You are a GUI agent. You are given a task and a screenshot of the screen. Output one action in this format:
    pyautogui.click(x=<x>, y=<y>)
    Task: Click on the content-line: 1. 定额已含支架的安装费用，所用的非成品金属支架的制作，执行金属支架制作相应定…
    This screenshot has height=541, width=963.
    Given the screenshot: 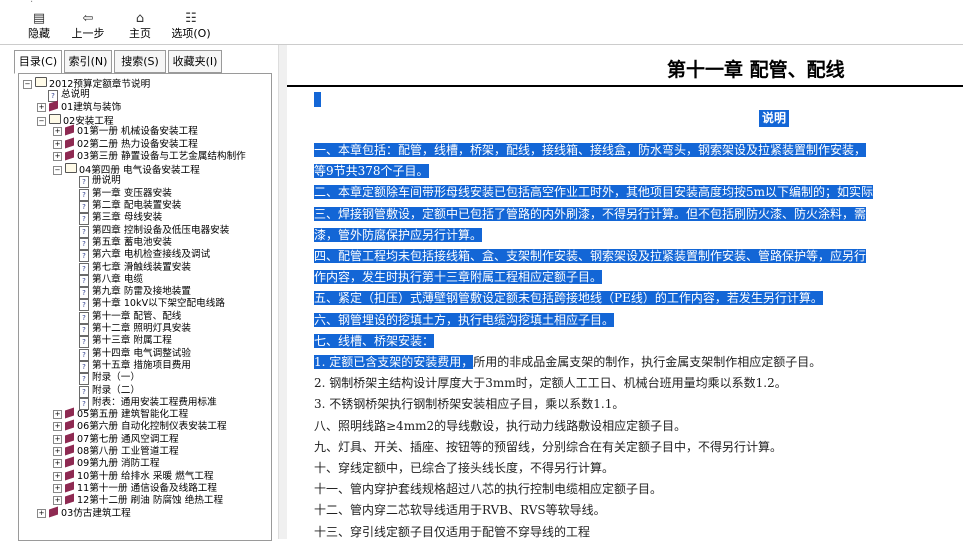 What is the action you would take?
    pyautogui.click(x=567, y=362)
    